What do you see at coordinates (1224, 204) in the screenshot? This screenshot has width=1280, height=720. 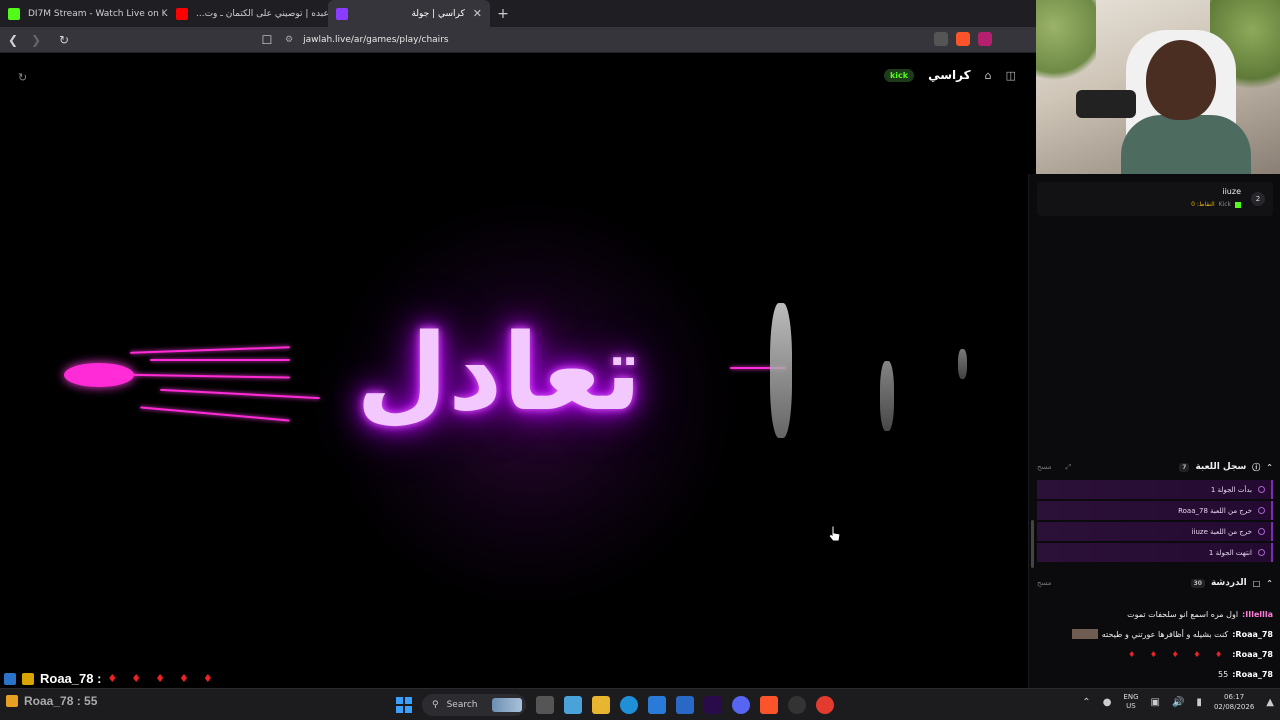 I see `player-platform: Kick` at bounding box center [1224, 204].